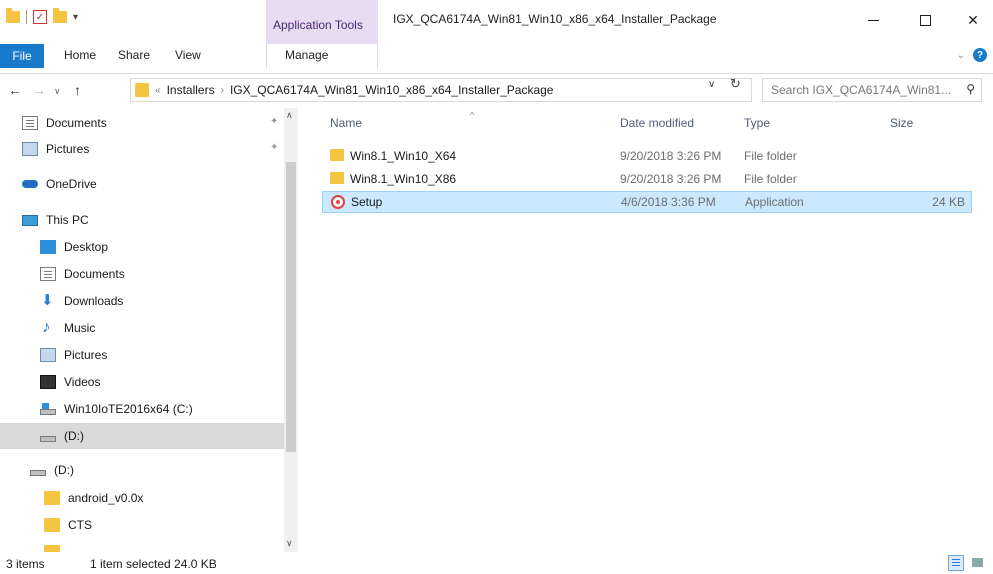 This screenshot has height=574, width=993. I want to click on sidebar-item-android-folder: android_v0.0x, so click(142, 498).